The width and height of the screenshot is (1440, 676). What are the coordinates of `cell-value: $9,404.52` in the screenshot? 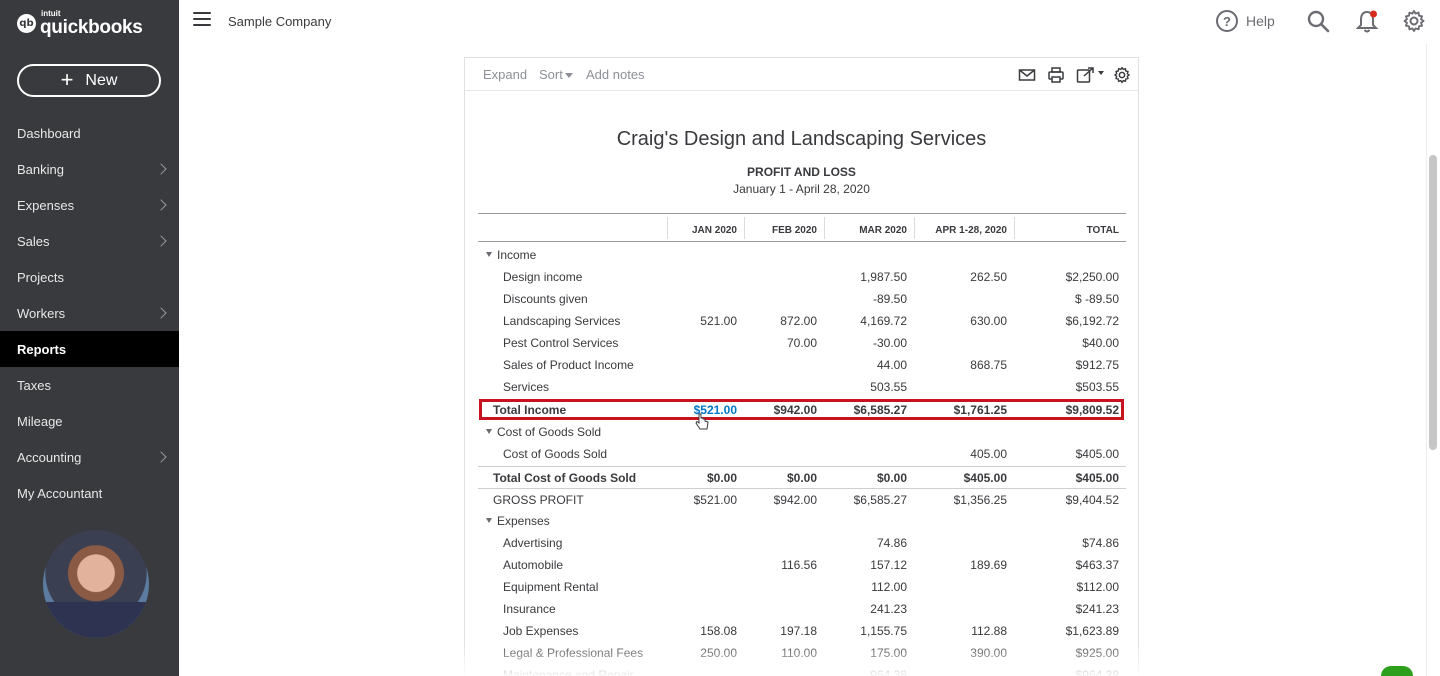 It's located at (1064, 500).